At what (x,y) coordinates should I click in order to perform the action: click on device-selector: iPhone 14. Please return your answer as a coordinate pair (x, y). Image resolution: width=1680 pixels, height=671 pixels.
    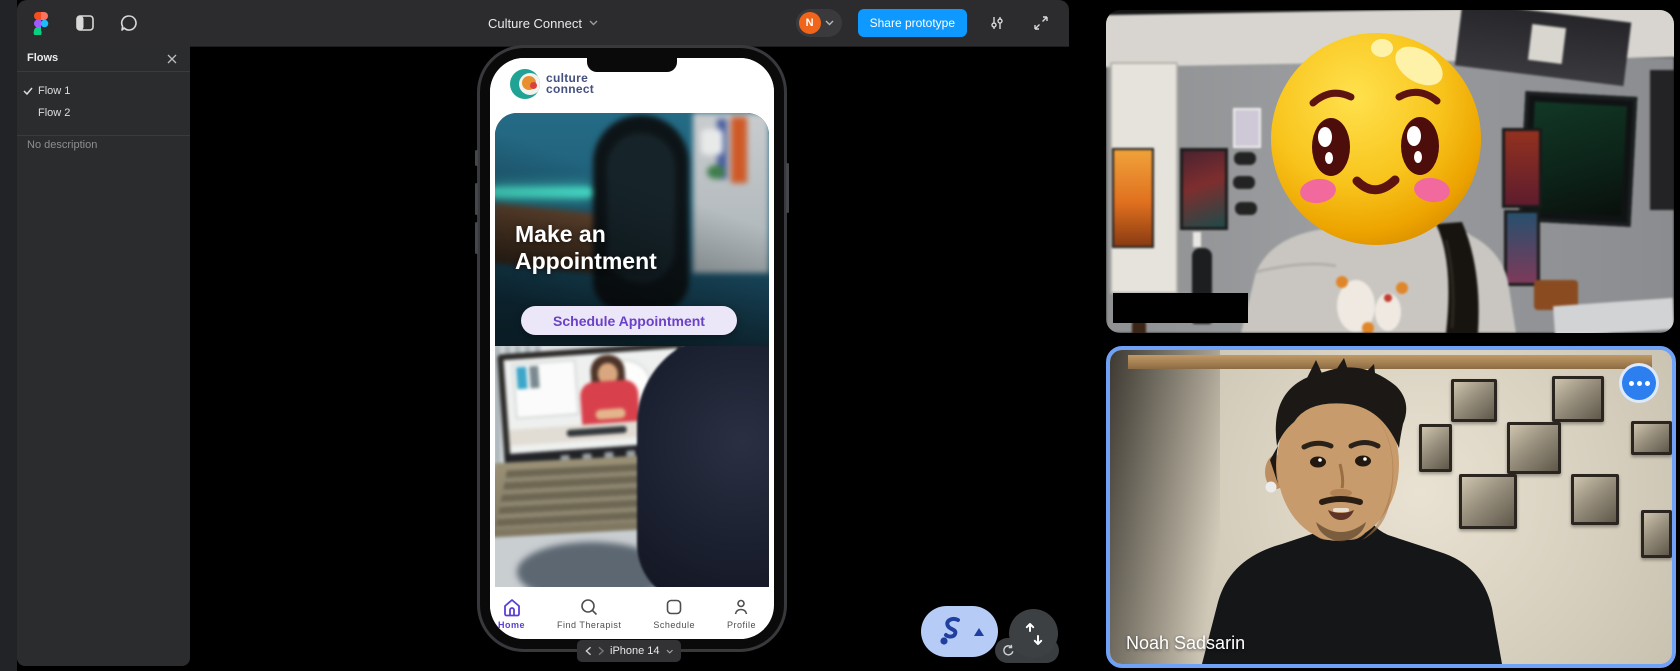
    Looking at the image, I should click on (629, 651).